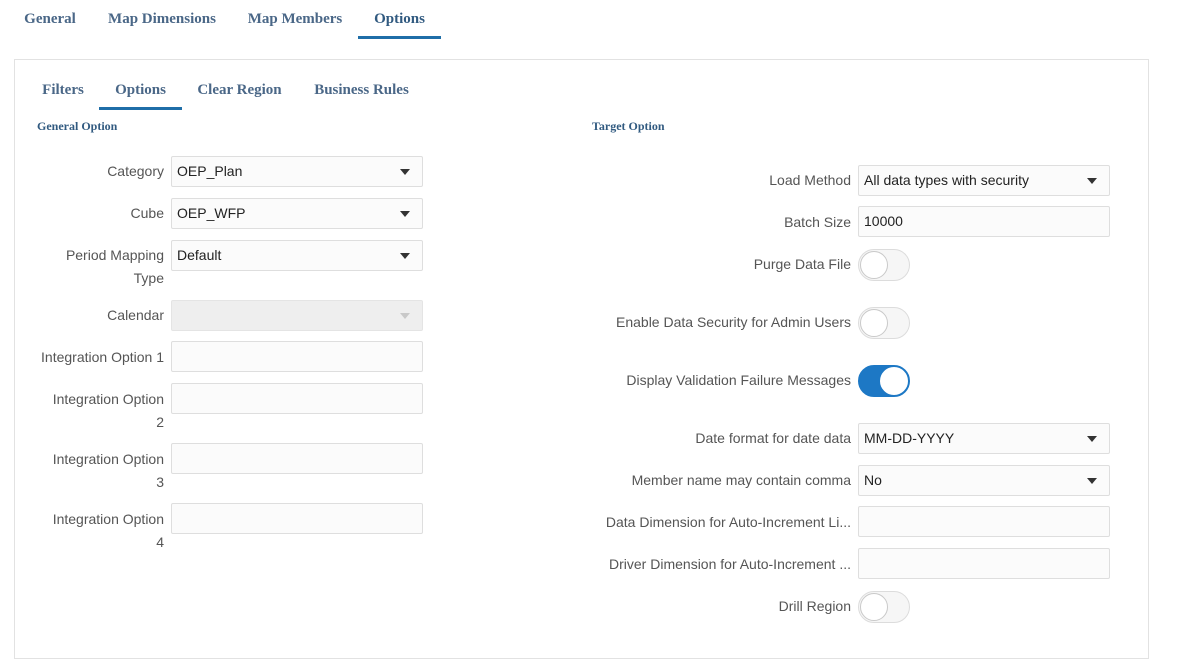  Describe the element at coordinates (211, 213) in the screenshot. I see `cube-value: OEP_WFP` at that location.